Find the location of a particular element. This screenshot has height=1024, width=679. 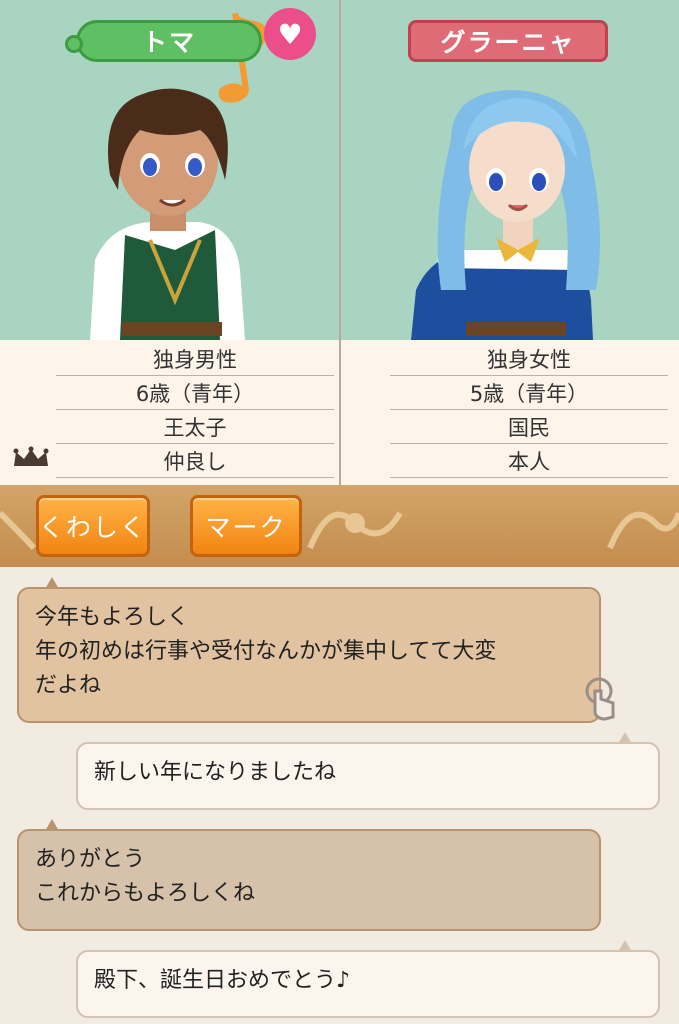

left-character-info: 独身男性 6歳（青年） 王太子 仲良し is located at coordinates (169, 412).